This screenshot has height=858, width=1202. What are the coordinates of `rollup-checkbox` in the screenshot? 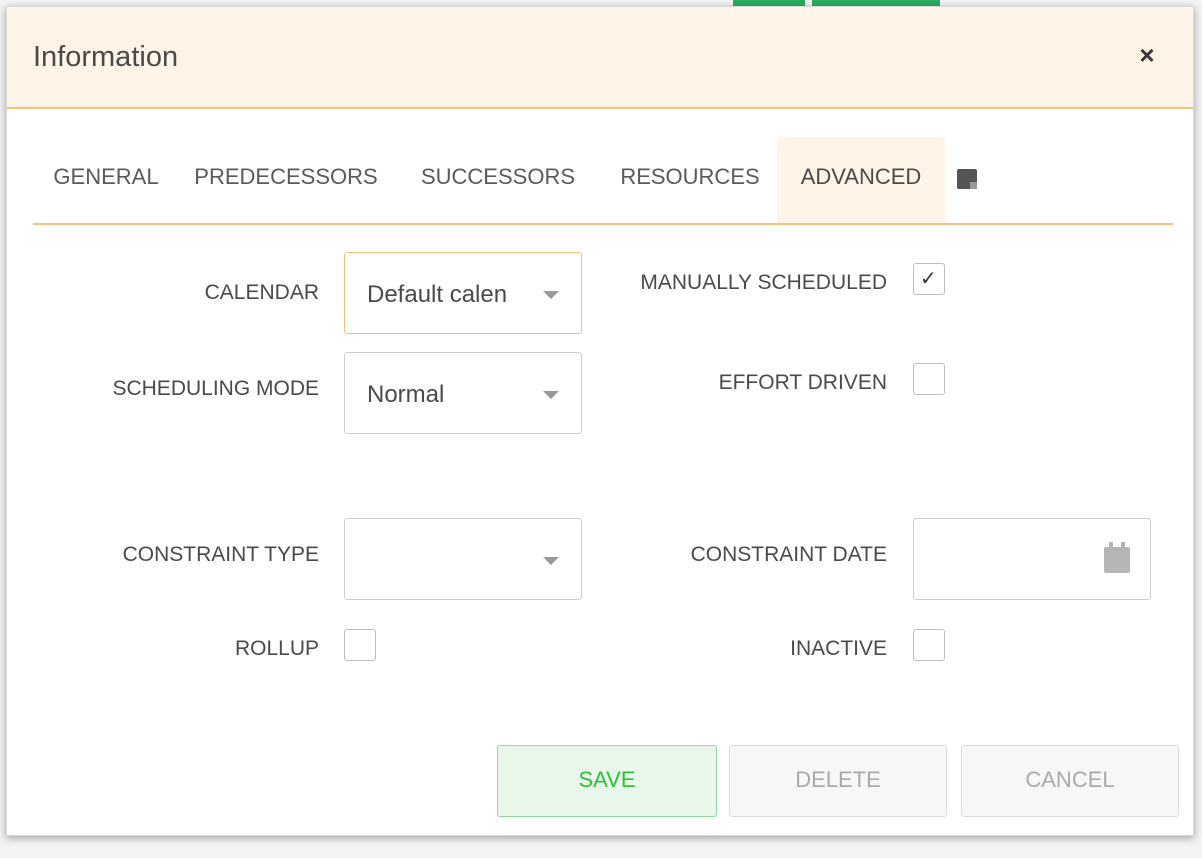 It's located at (360, 645).